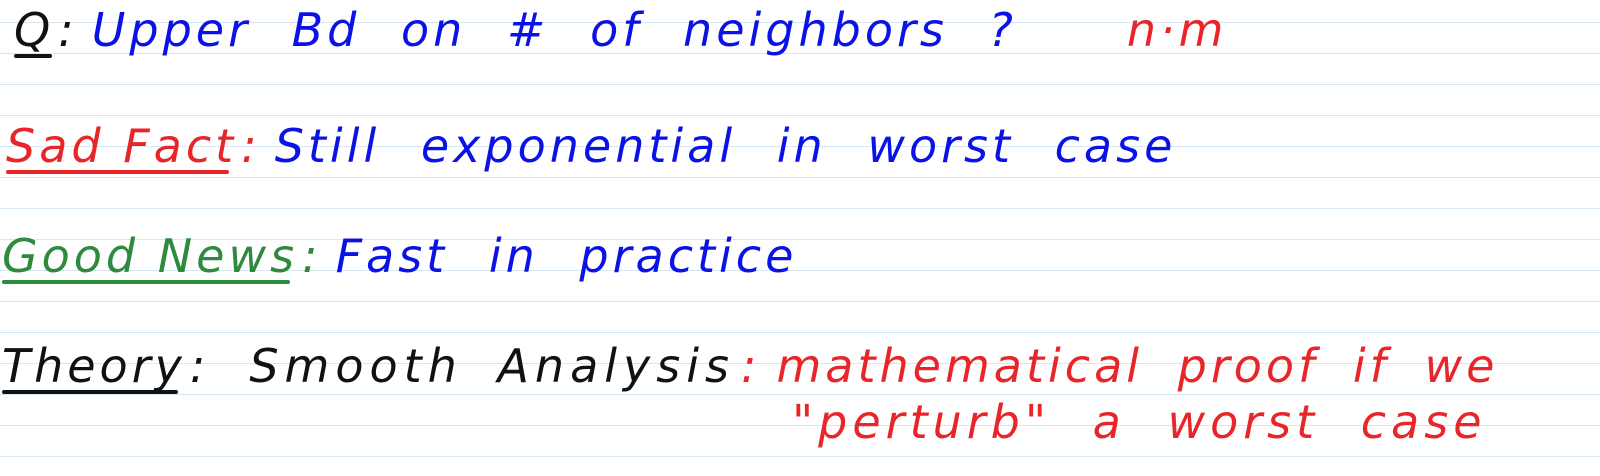 This screenshot has width=1600, height=476. I want to click on theory-definition-line1: mathematical proof if we, so click(1137, 366).